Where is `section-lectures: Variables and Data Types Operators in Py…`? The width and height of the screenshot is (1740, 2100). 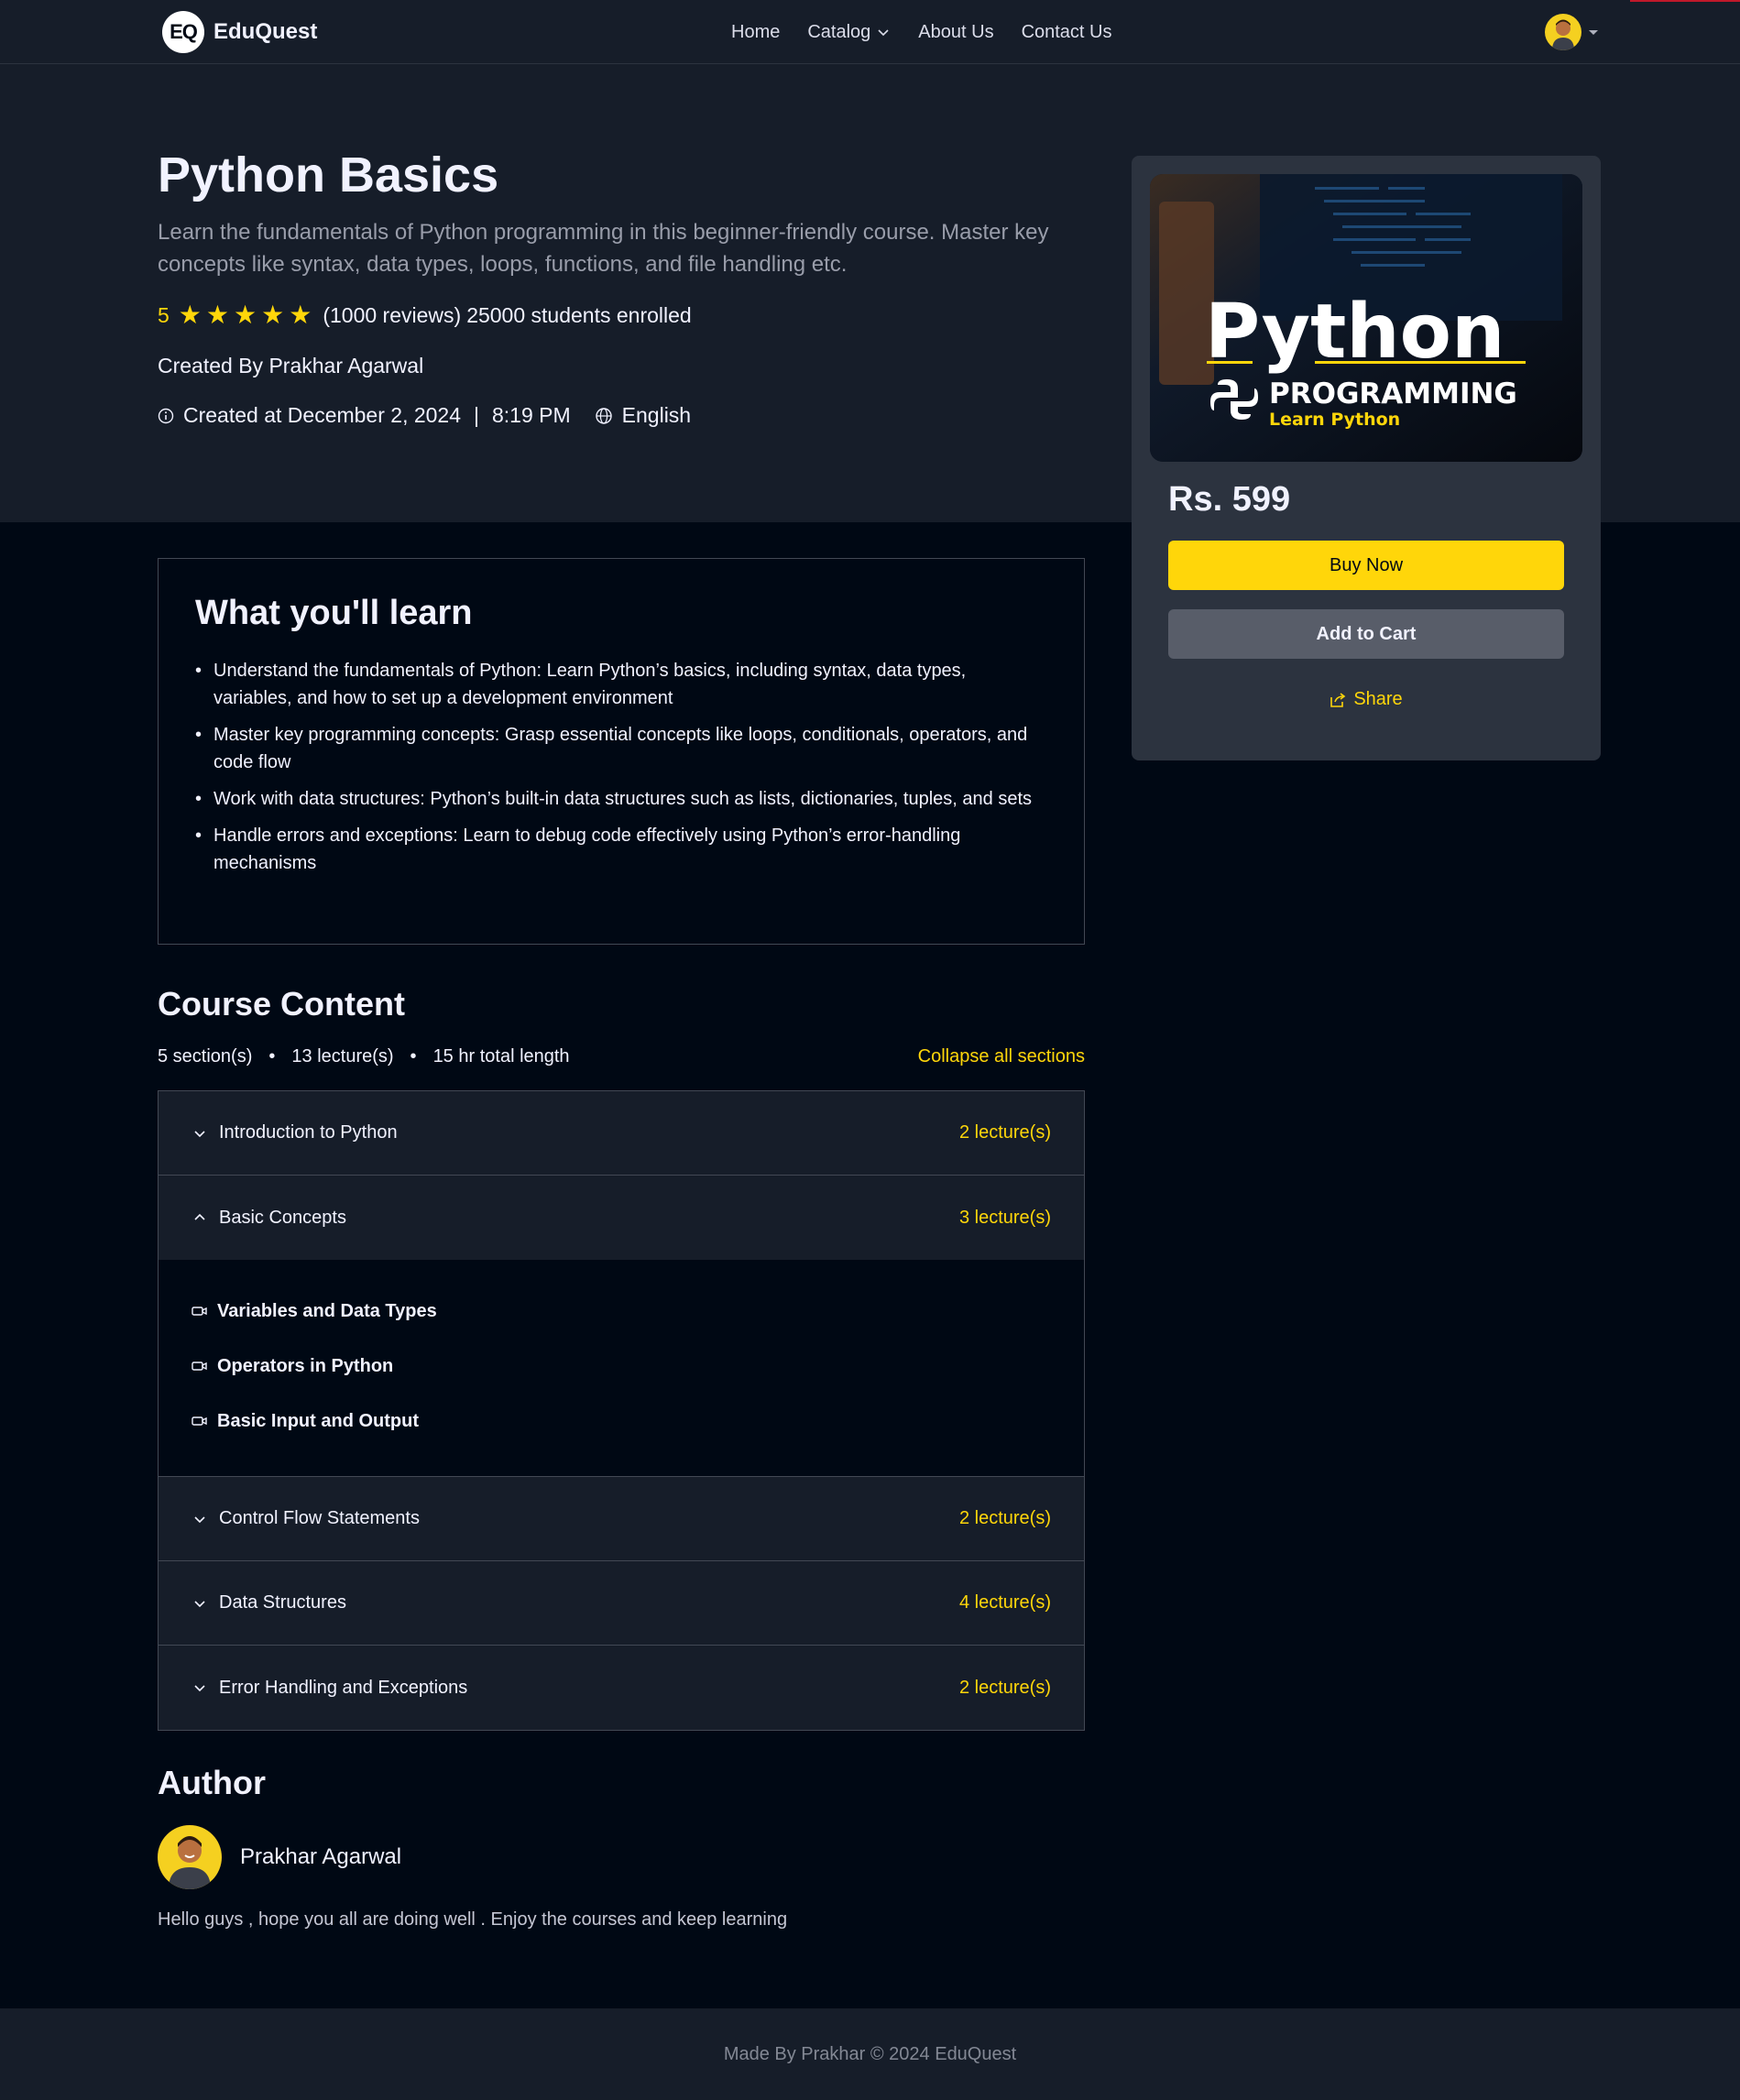
section-lectures: Variables and Data Types Operators in Py… is located at coordinates (621, 1368).